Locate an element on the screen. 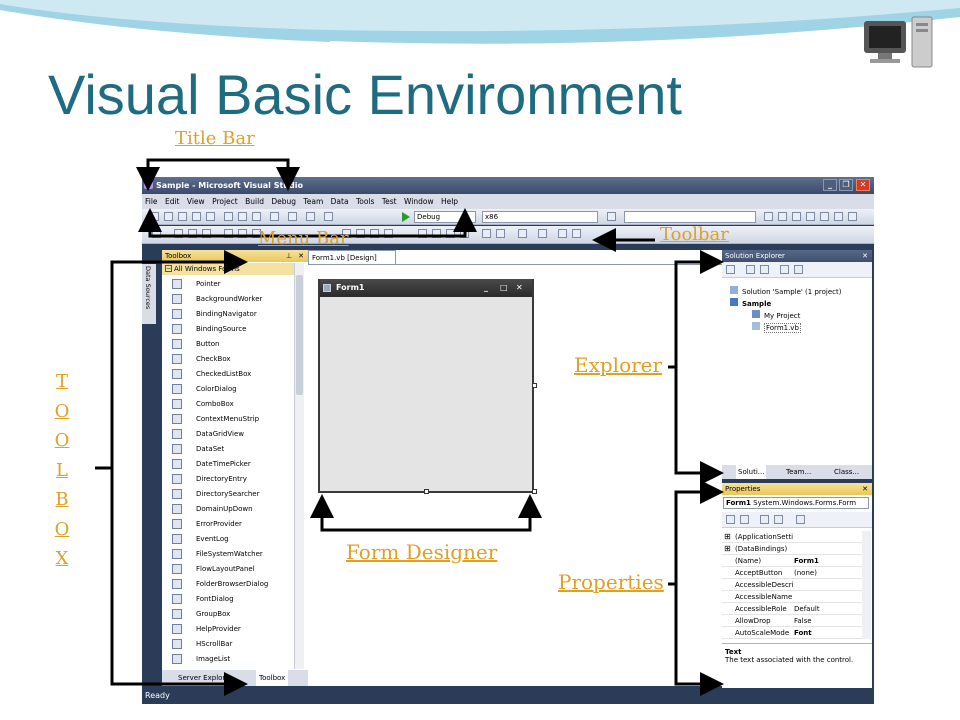  callout-menu-bar: Menu Bar is located at coordinates (303, 238).